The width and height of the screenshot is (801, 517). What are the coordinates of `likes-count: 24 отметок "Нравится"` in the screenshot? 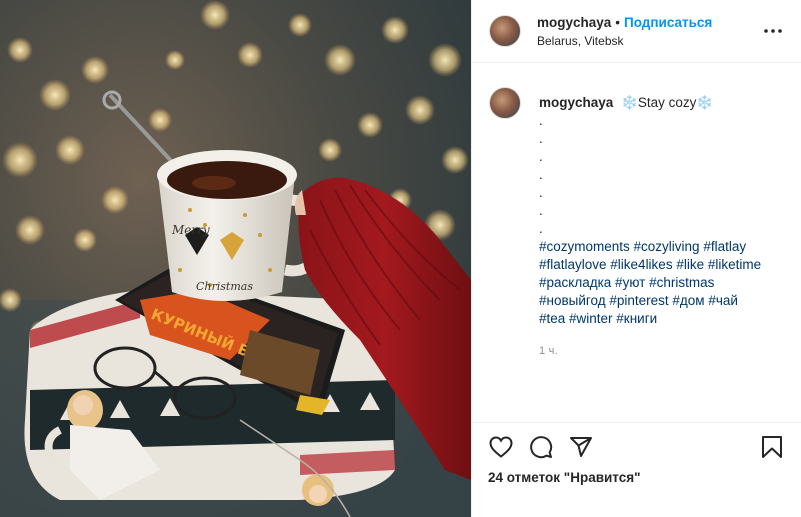 It's located at (636, 477).